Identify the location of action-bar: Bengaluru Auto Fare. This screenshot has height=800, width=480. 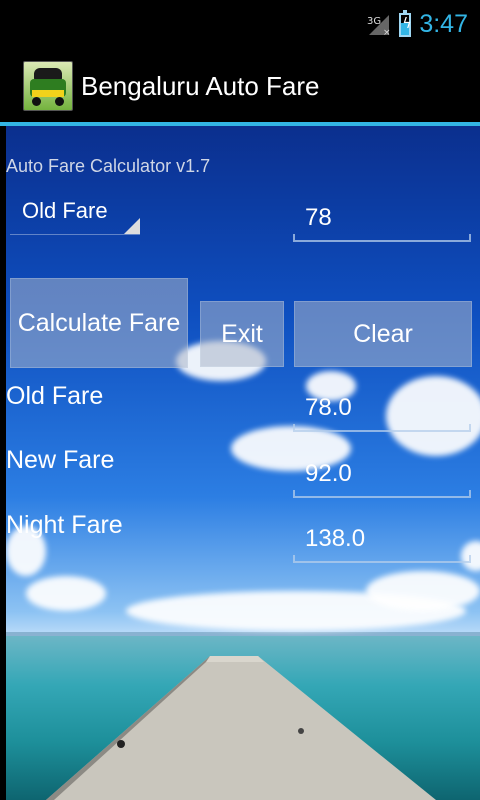
(240, 88).